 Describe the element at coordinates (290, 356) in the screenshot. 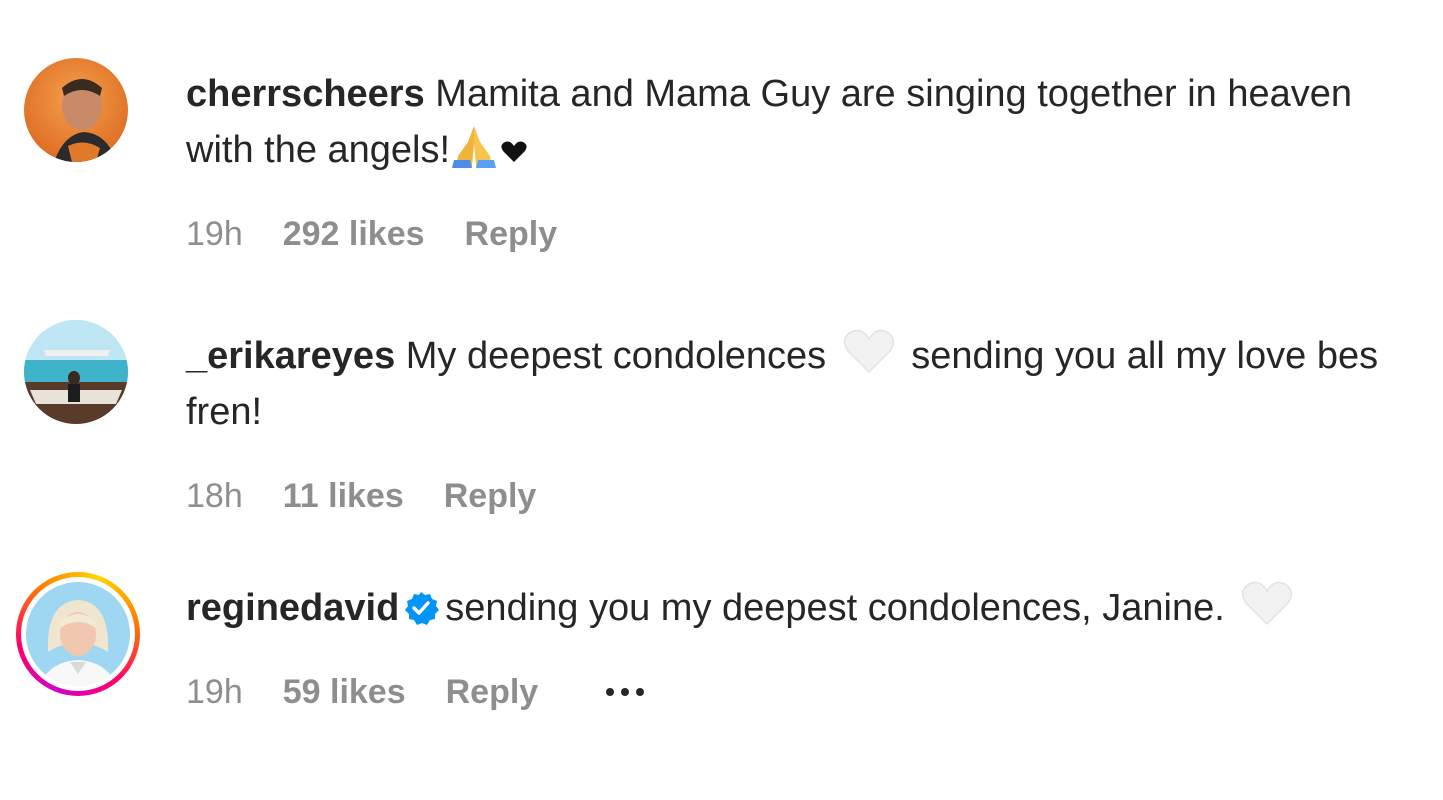

I see `comment-username: _erikareyes` at that location.